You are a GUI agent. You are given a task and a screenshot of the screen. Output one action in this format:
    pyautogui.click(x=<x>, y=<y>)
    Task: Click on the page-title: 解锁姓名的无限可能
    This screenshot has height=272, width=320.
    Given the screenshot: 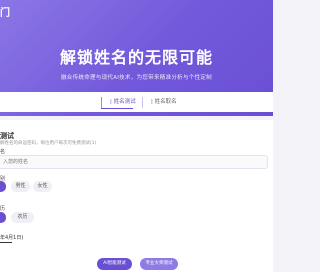 What is the action you would take?
    pyautogui.click(x=136, y=57)
    